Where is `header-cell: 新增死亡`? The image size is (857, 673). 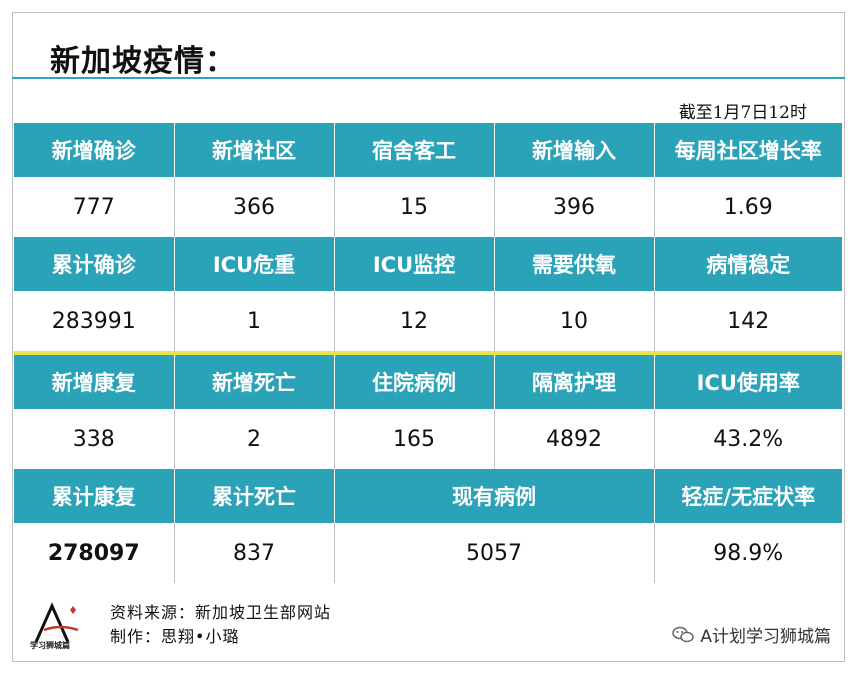
header-cell: 新增死亡 is located at coordinates (254, 382).